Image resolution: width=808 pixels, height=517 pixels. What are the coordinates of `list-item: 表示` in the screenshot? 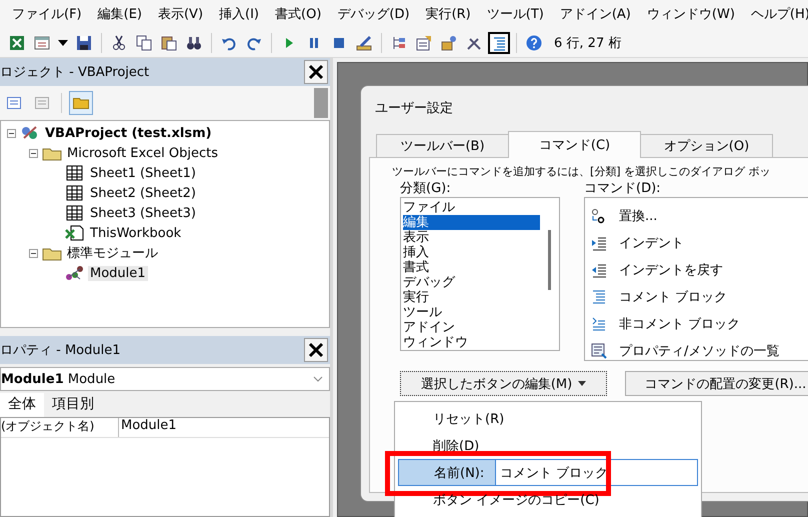 It's located at (471, 237).